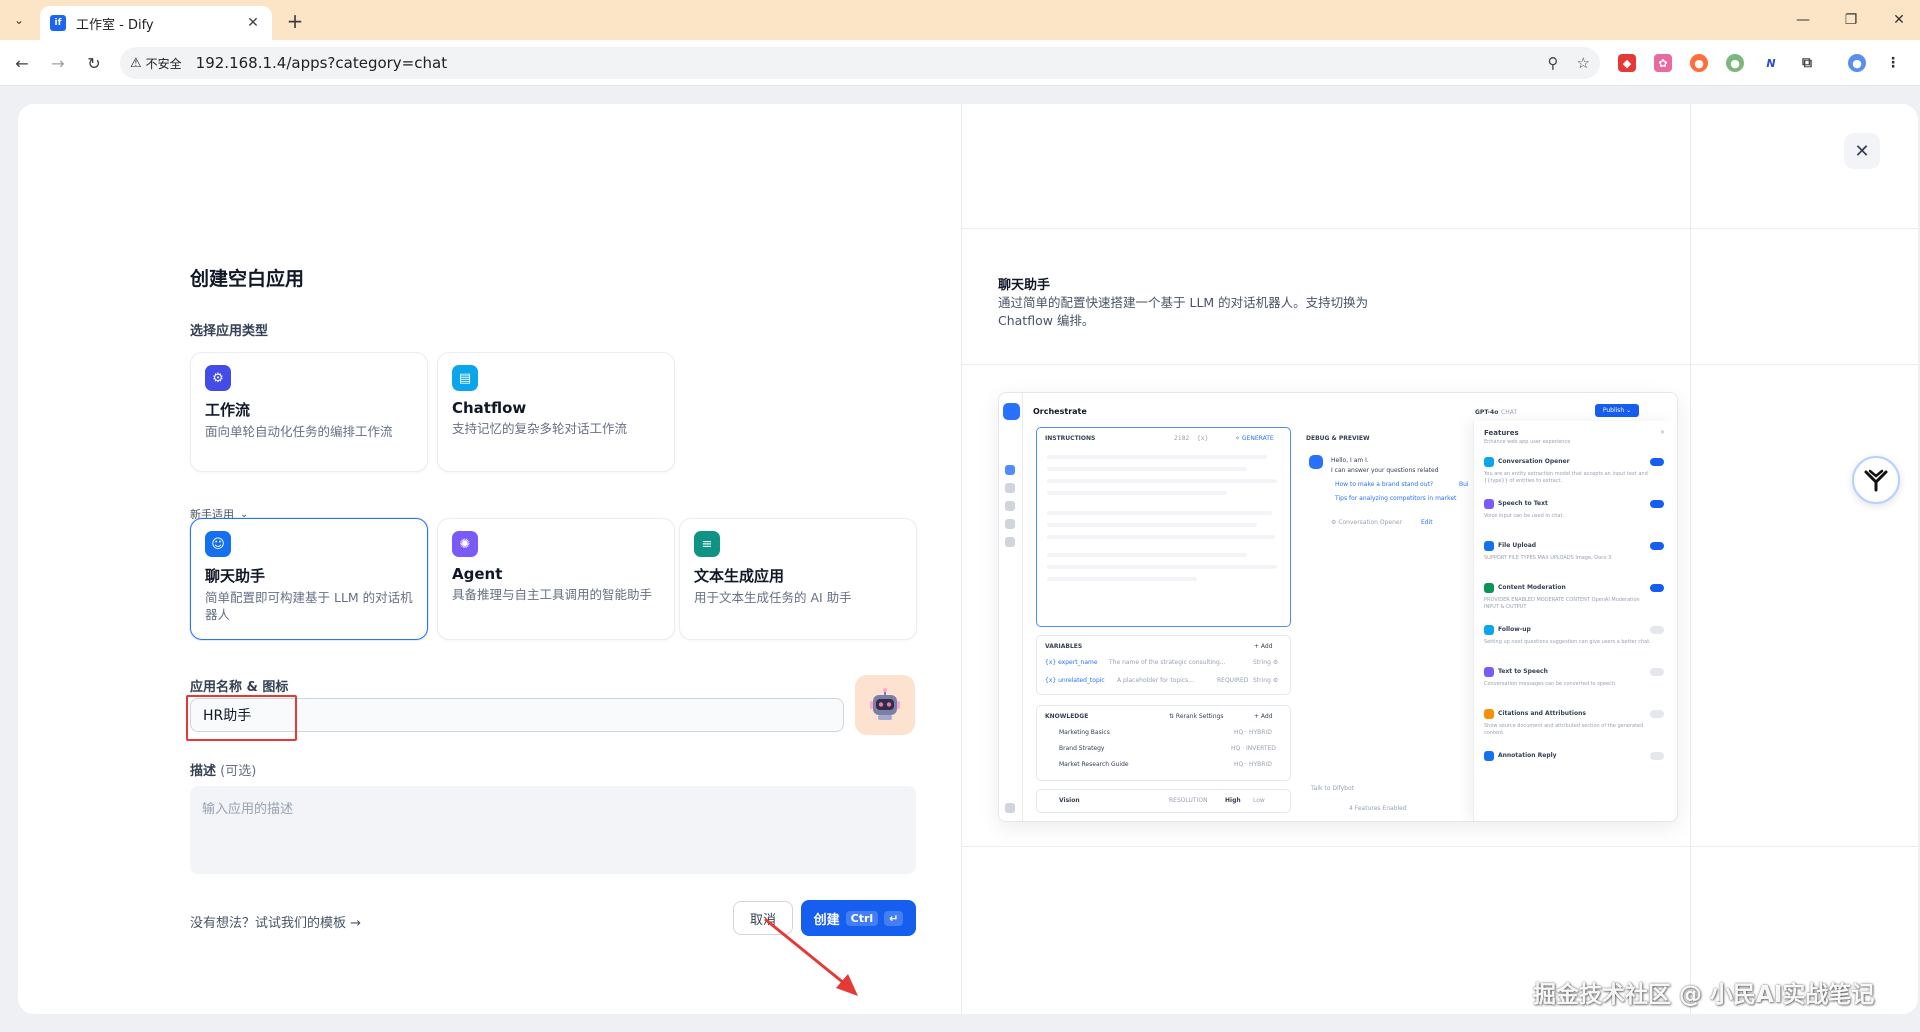 The height and width of the screenshot is (1032, 1920). I want to click on type-card-desc: 具备推理与自主工具调用的智能助手, so click(552, 594).